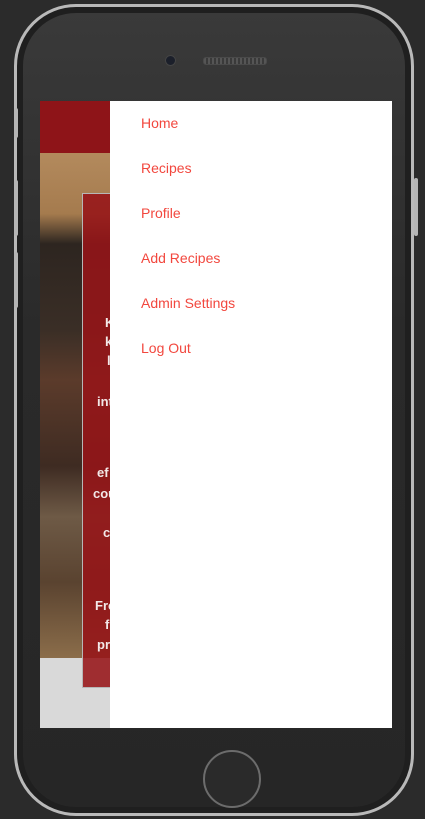 The height and width of the screenshot is (819, 425). Describe the element at coordinates (416, 207) in the screenshot. I see `power-button` at that location.